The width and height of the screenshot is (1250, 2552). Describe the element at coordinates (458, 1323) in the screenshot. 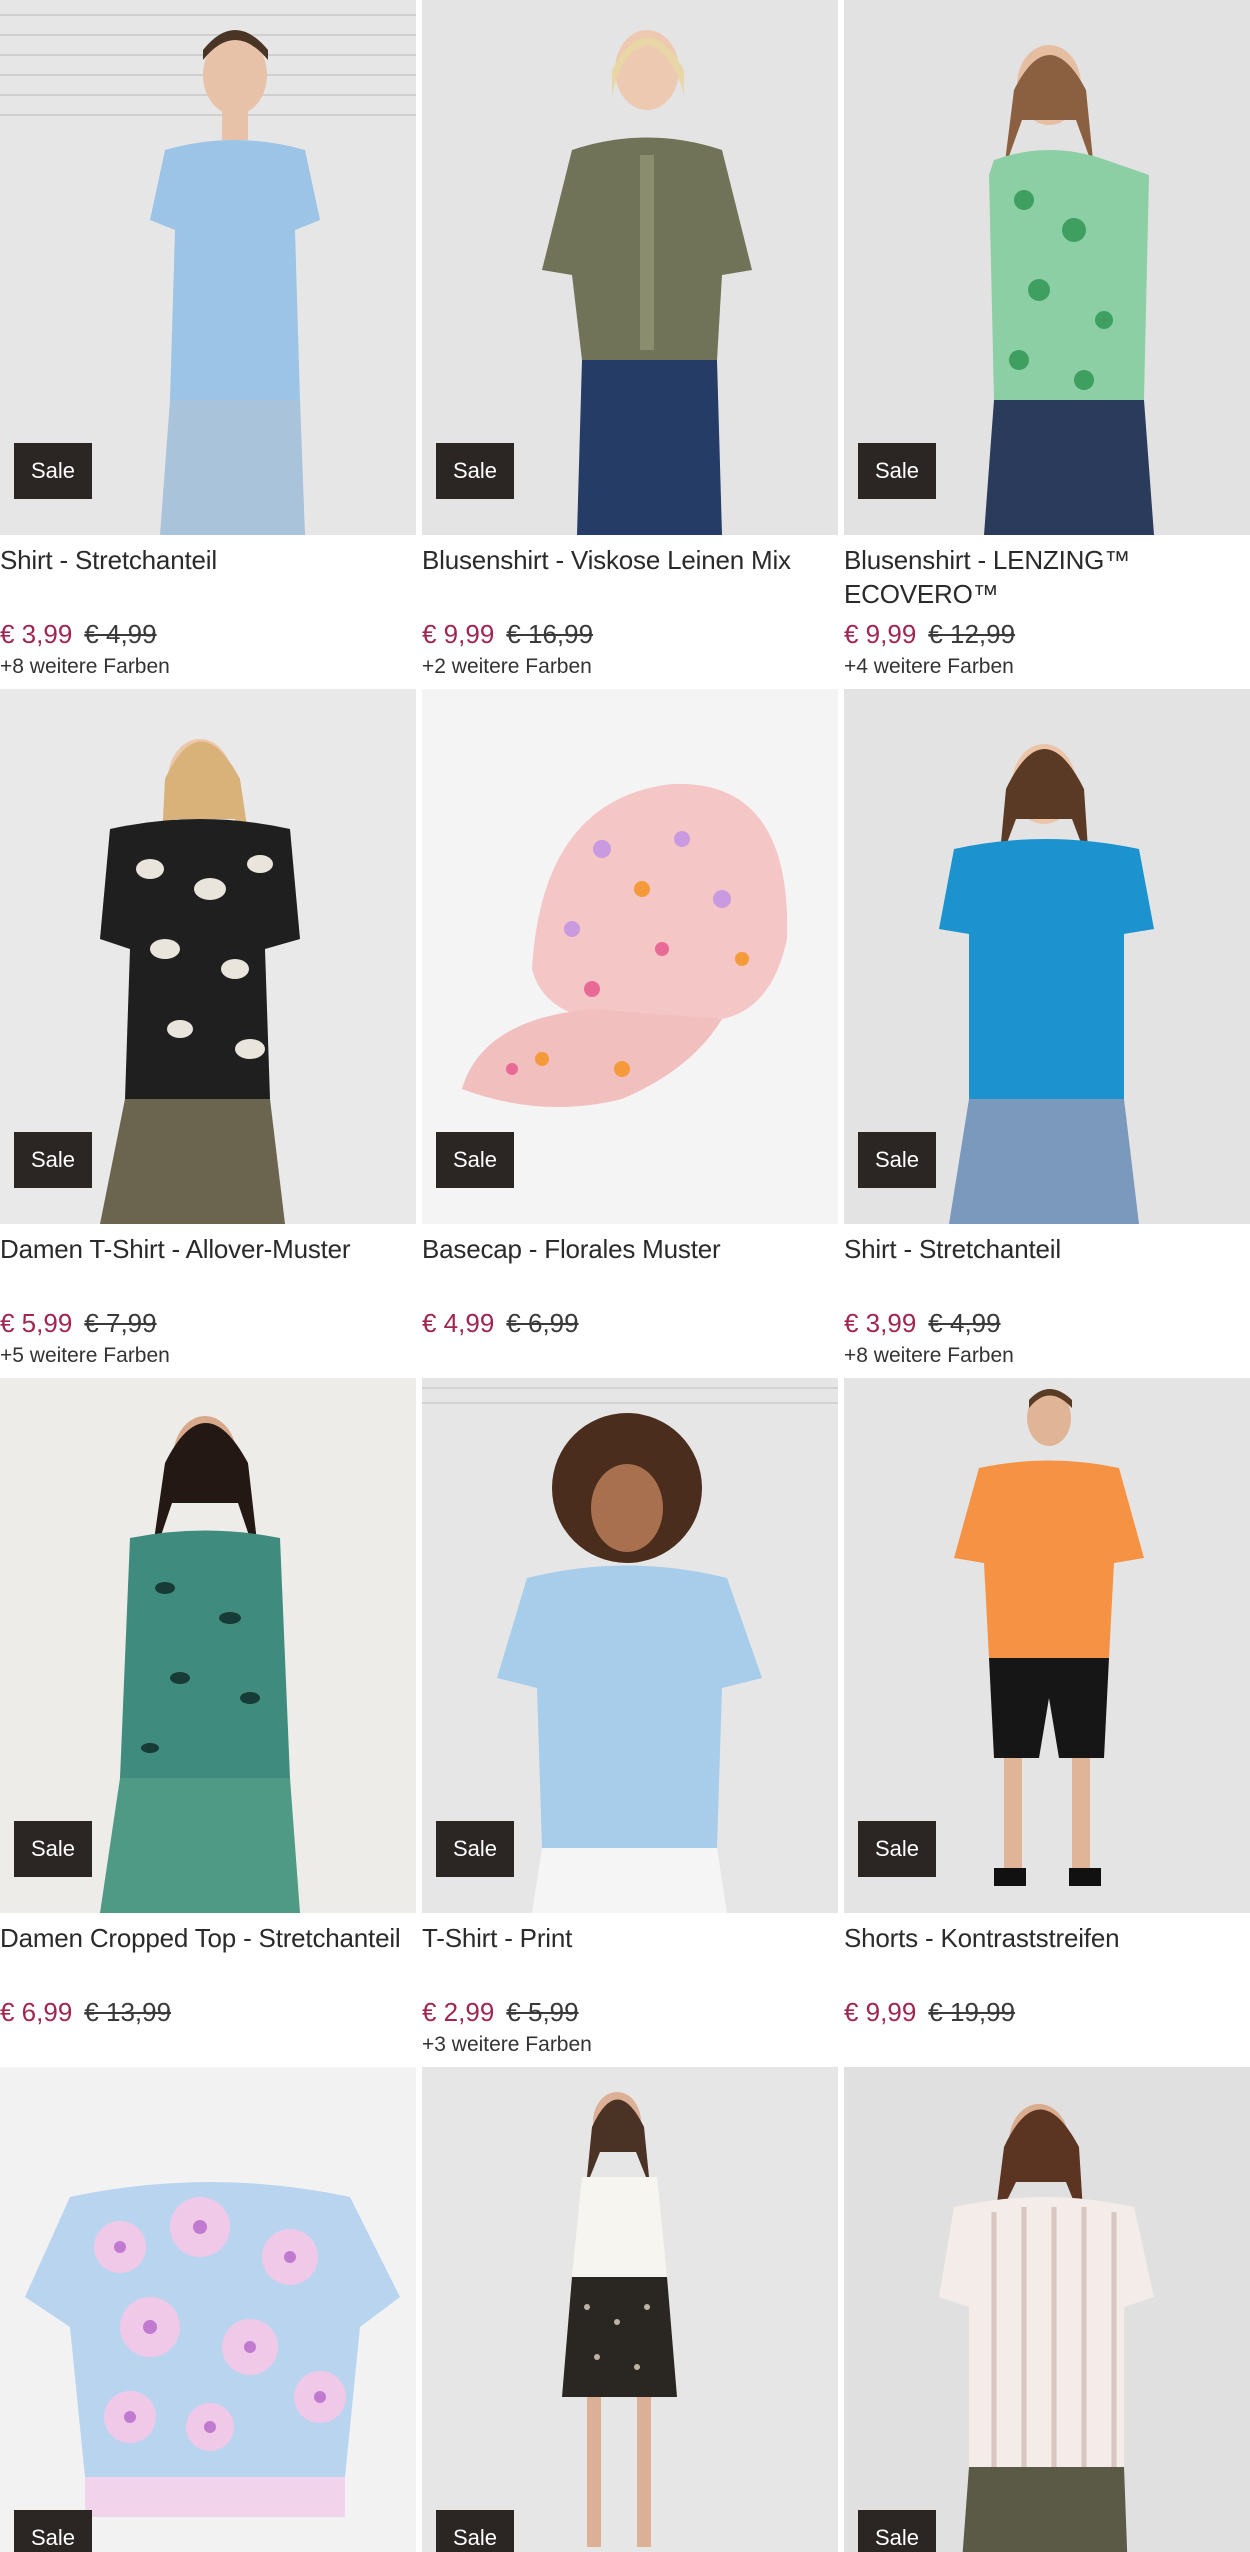

I see `sale-price: € 4,99` at that location.